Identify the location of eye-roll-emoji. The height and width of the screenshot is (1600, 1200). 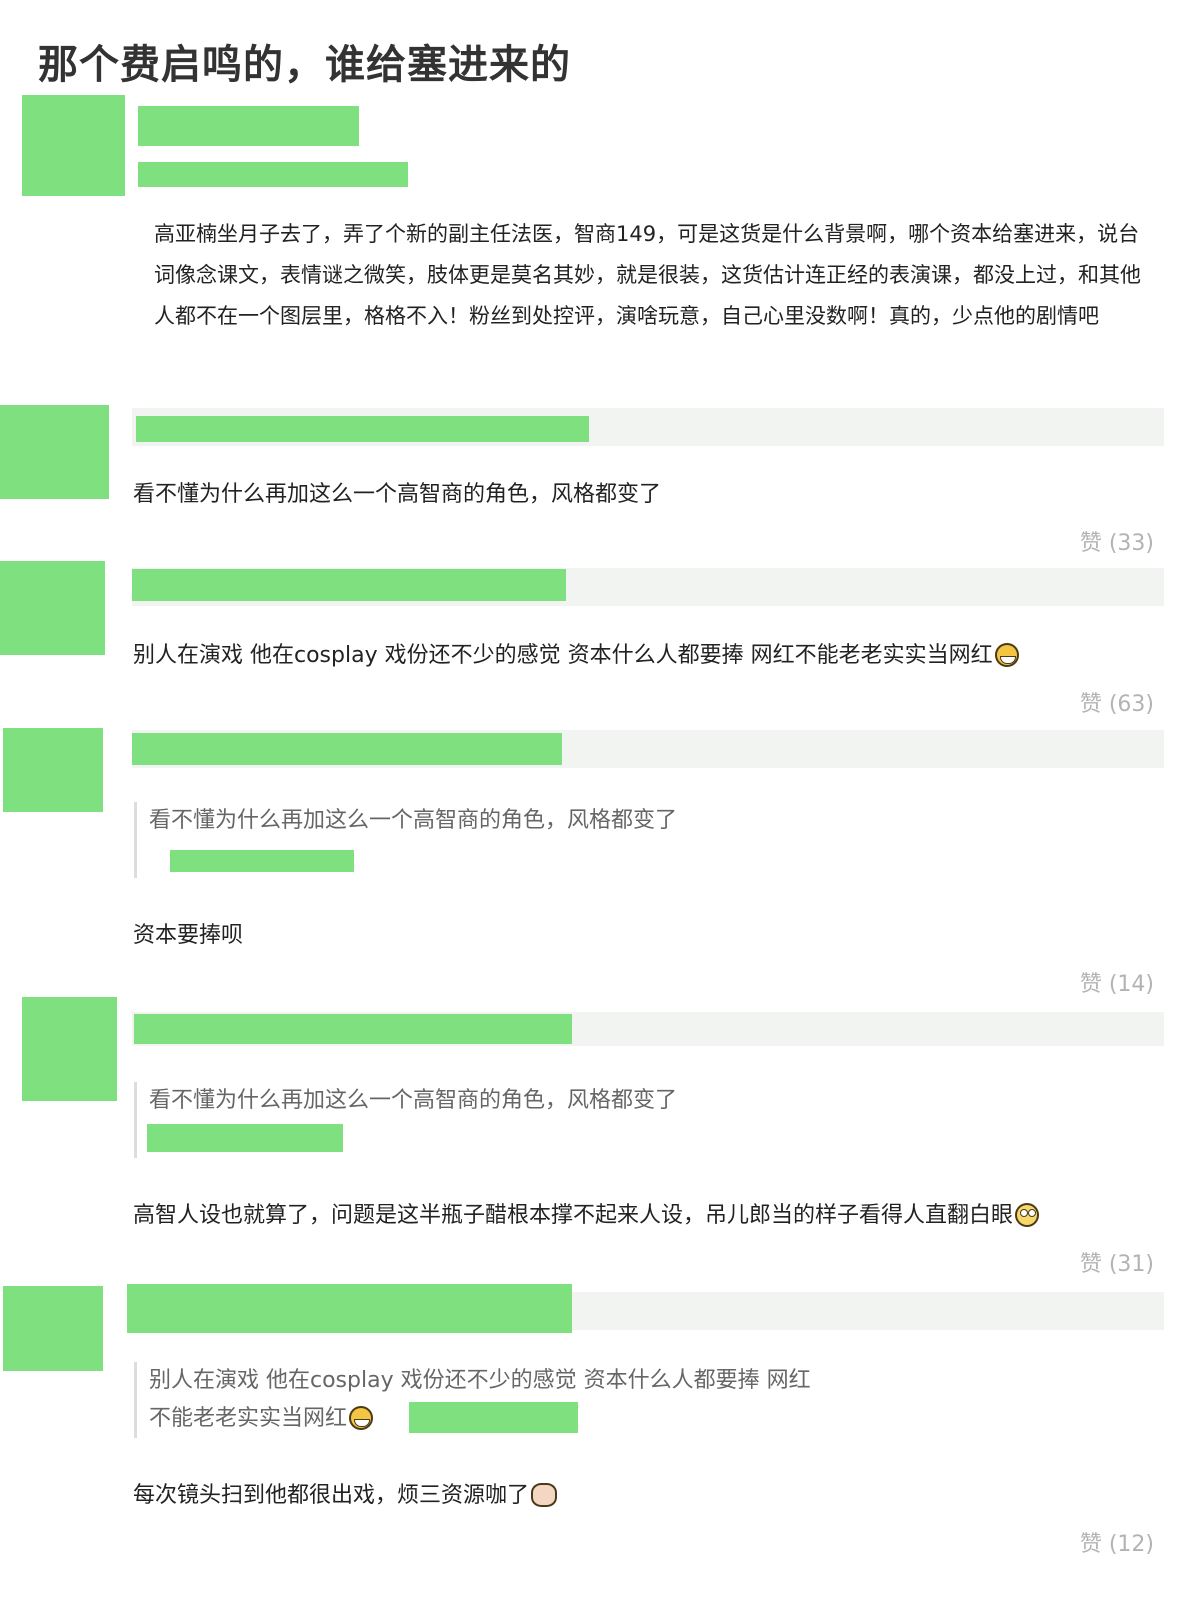
(1027, 1215).